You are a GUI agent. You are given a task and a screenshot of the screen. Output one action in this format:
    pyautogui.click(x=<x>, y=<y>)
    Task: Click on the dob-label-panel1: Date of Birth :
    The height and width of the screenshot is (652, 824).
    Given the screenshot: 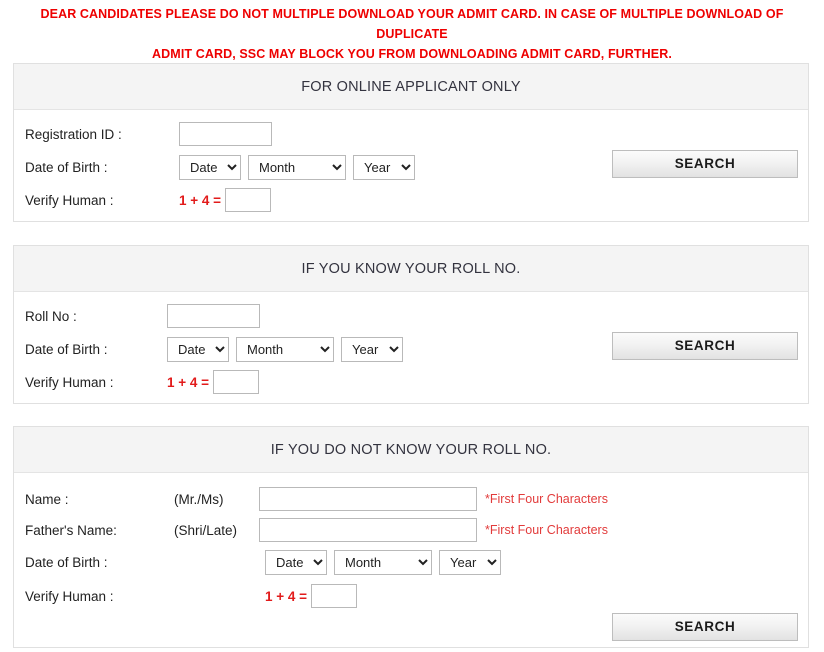 What is the action you would take?
    pyautogui.click(x=66, y=167)
    